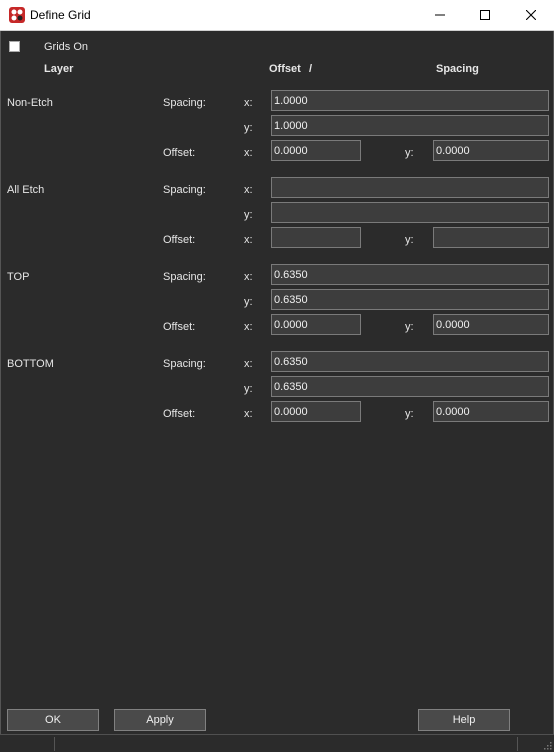 Image resolution: width=554 pixels, height=752 pixels. What do you see at coordinates (59, 69) in the screenshot?
I see `layer-column-header: Layer` at bounding box center [59, 69].